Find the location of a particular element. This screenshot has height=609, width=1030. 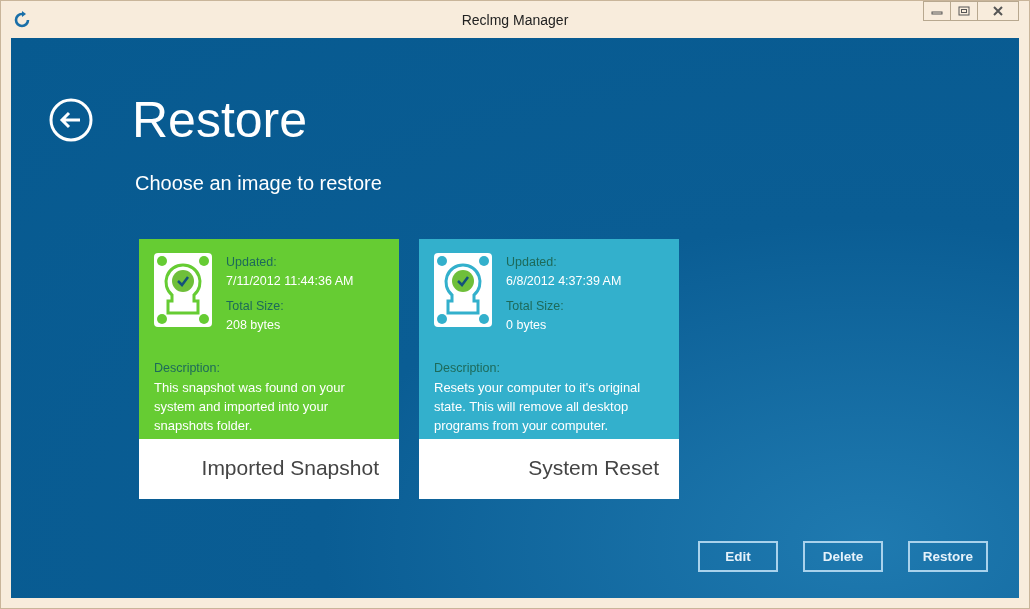

refresh-icon is located at coordinates (22, 19).